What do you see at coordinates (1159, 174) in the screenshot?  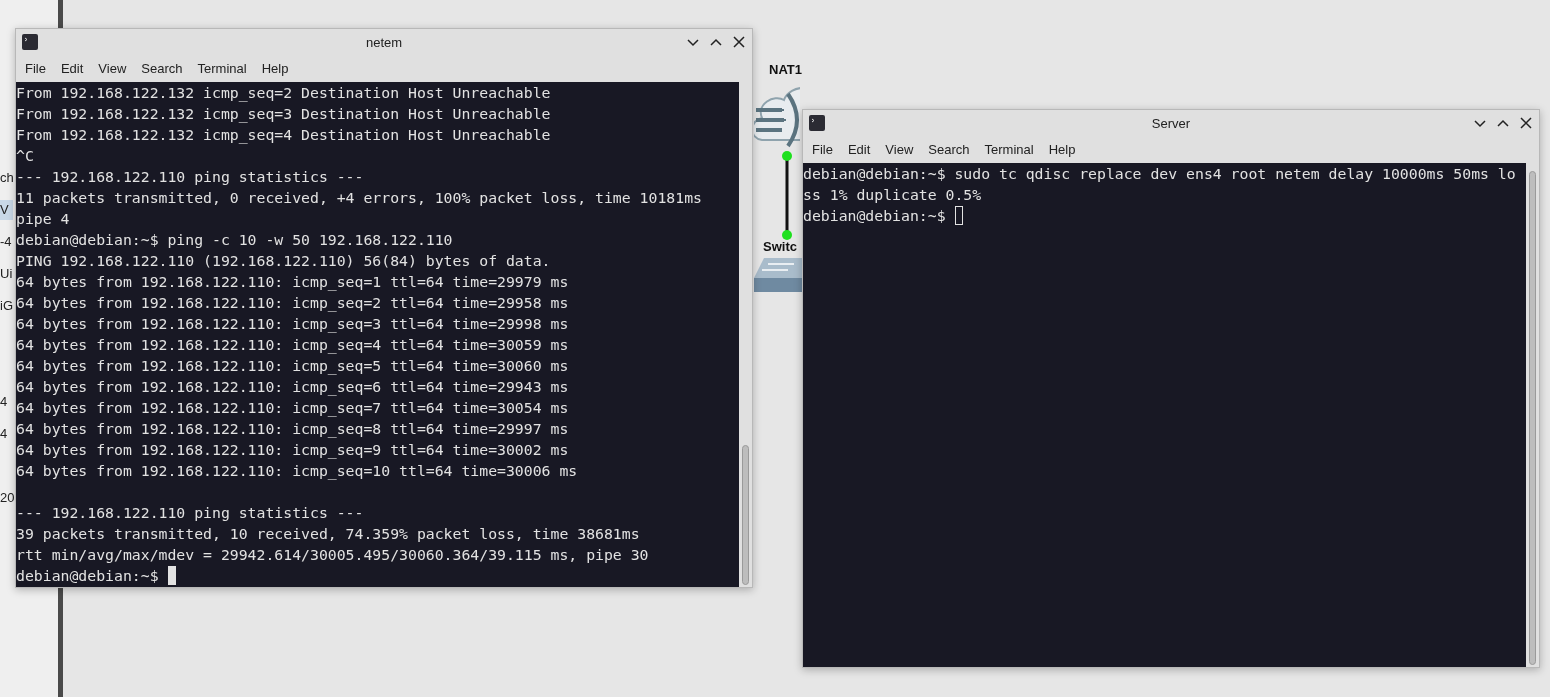 I see `terminal-line: debian@debian:~$ sudo tc qdisc replace dev ens4 root netem delay 10000ms 50ms lo` at bounding box center [1159, 174].